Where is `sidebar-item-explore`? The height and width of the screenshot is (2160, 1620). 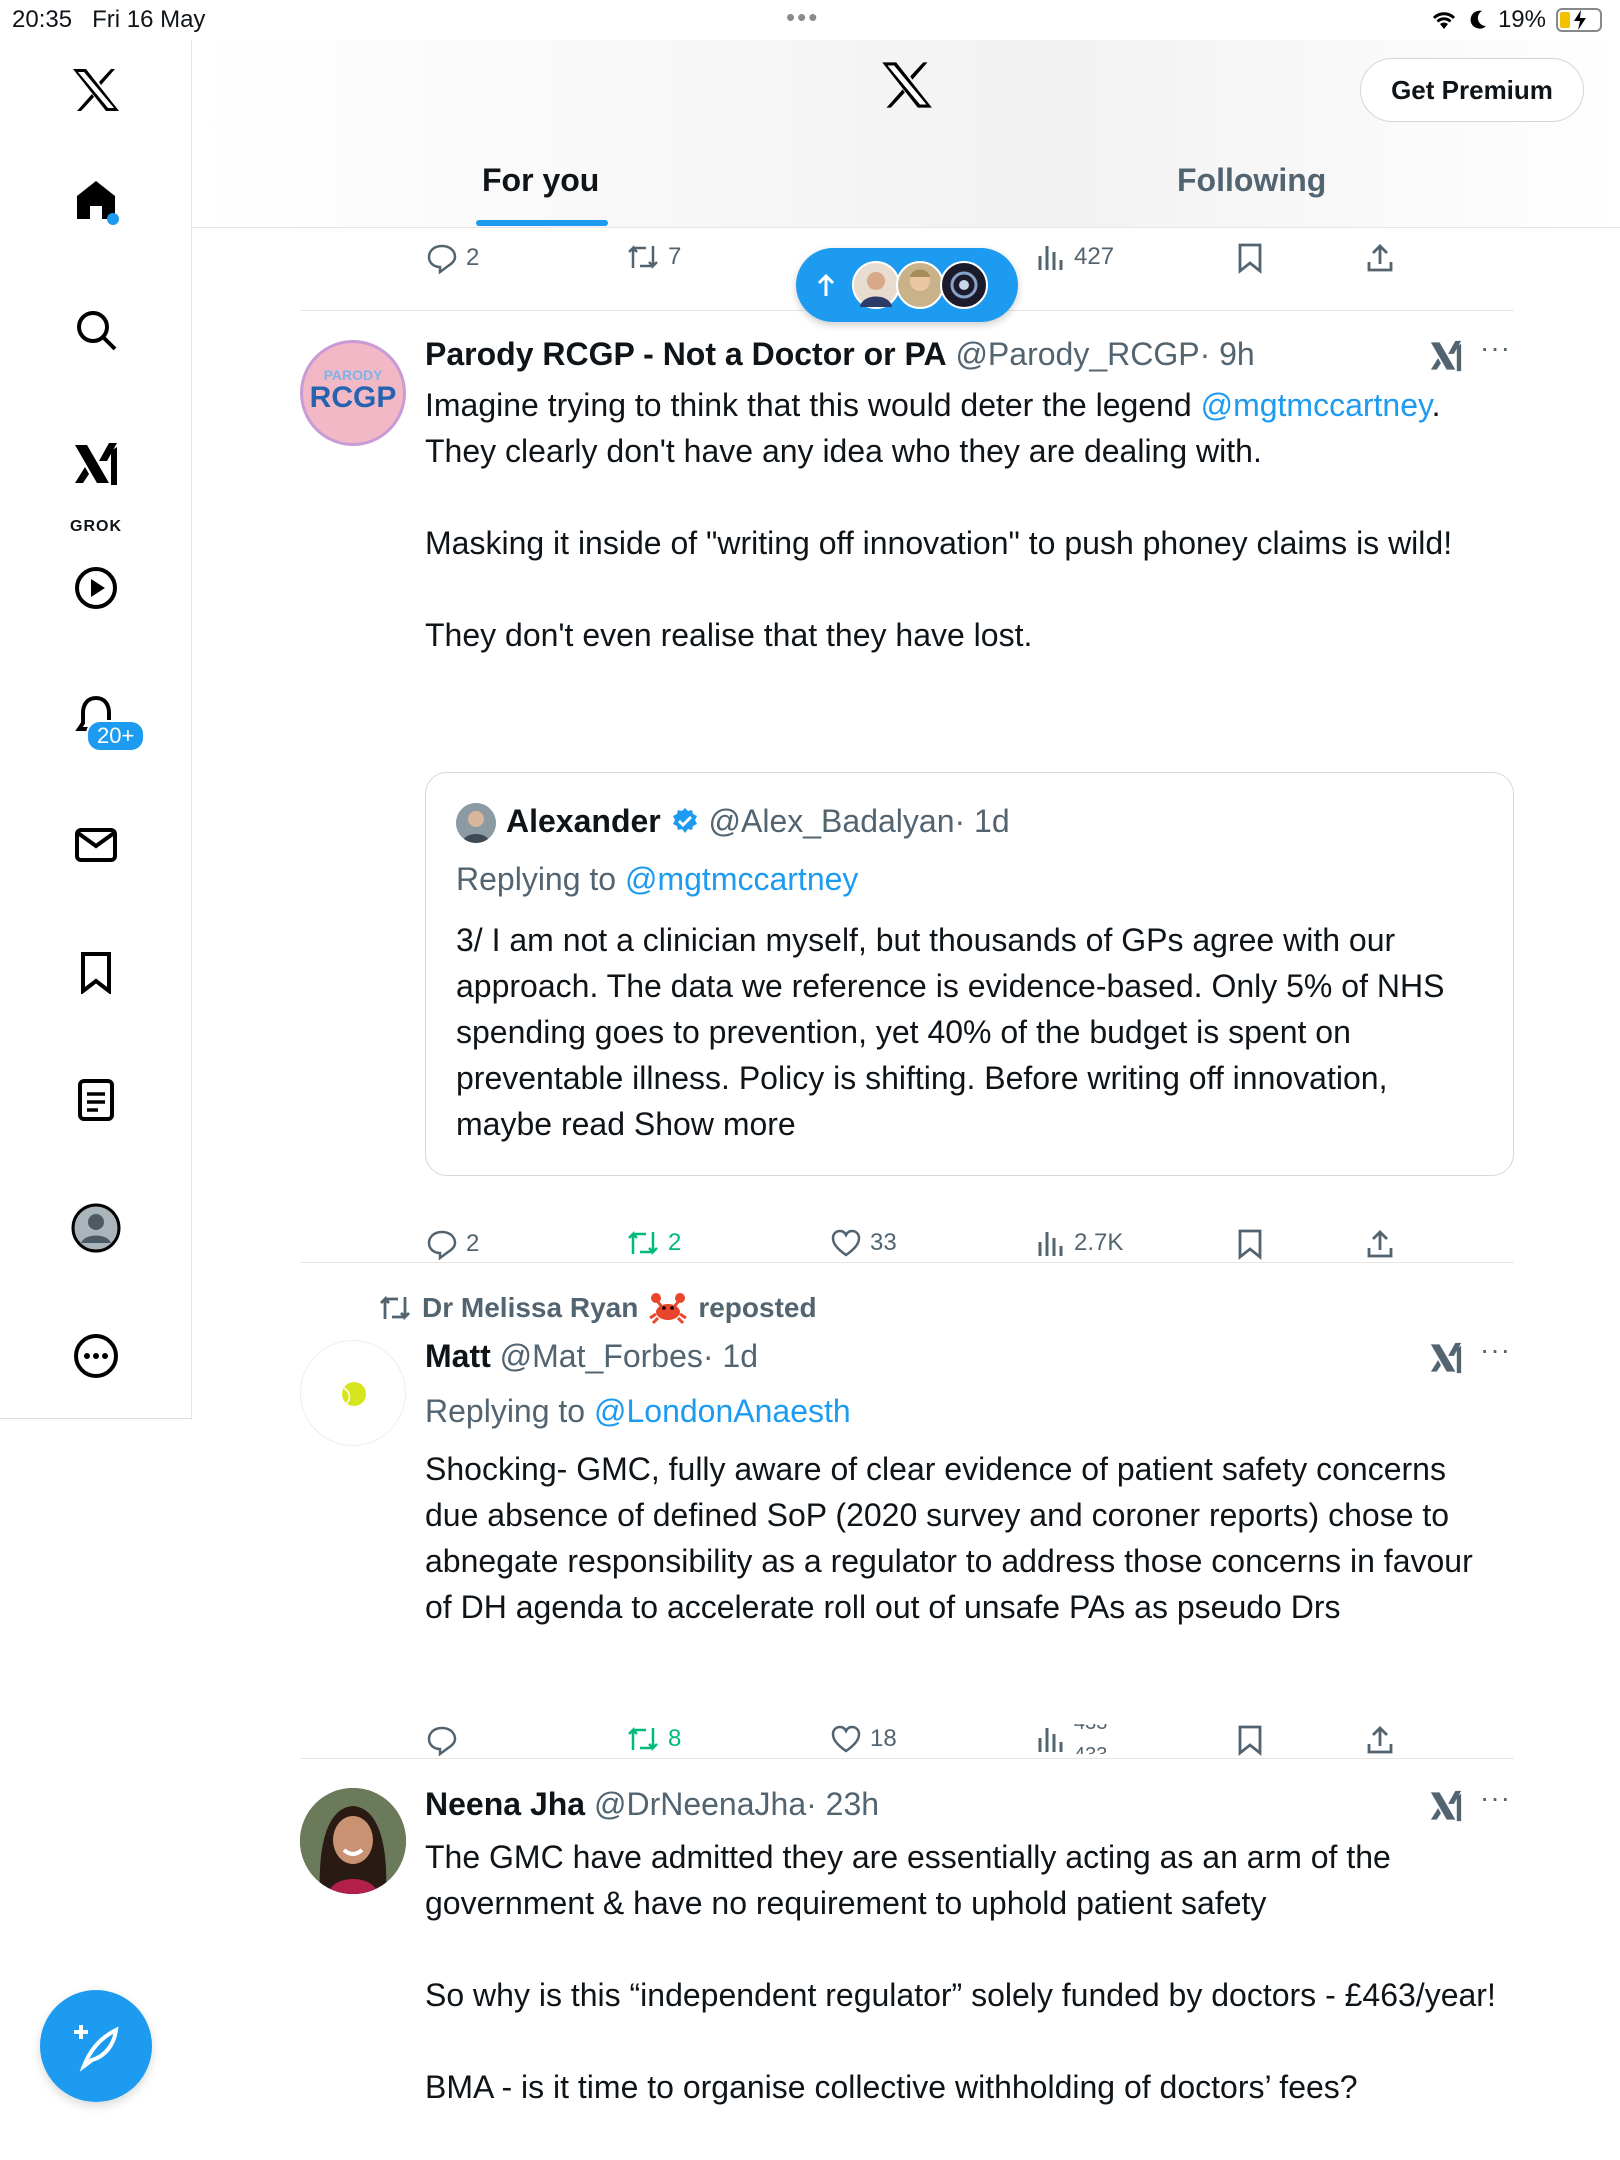
sidebar-item-explore is located at coordinates (96, 330).